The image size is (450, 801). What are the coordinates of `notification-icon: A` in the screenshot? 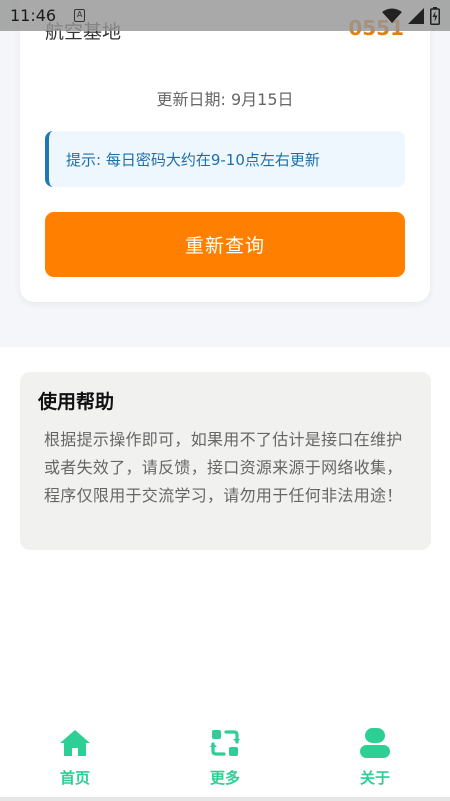 It's located at (80, 15).